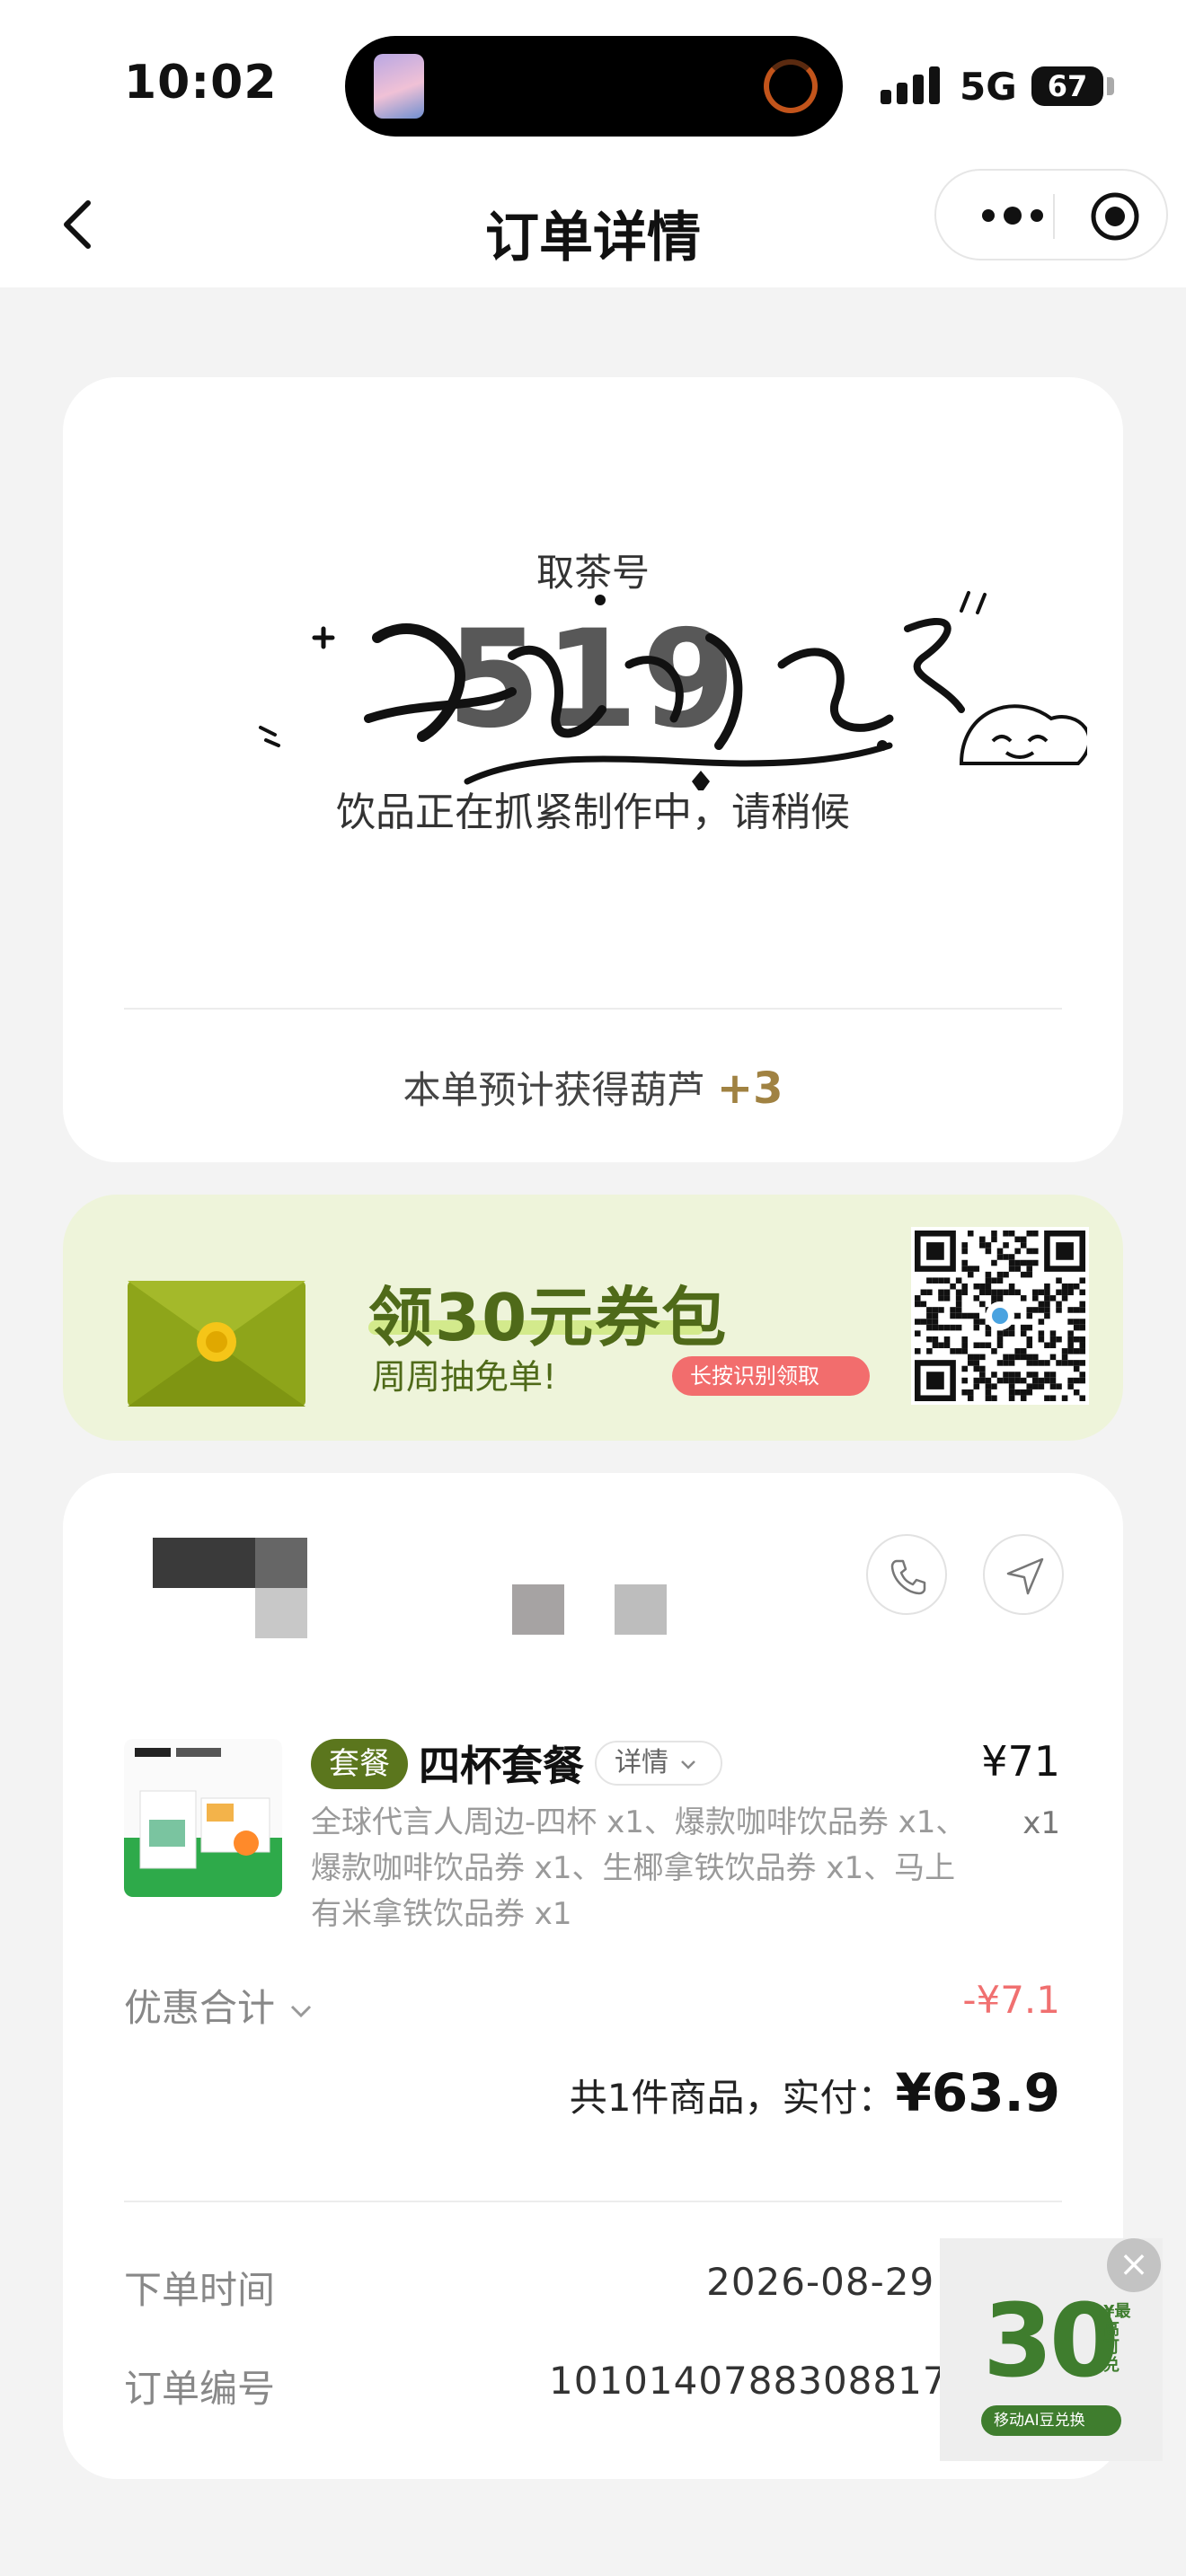 The width and height of the screenshot is (1186, 2576). I want to click on battery-cap, so click(1110, 86).